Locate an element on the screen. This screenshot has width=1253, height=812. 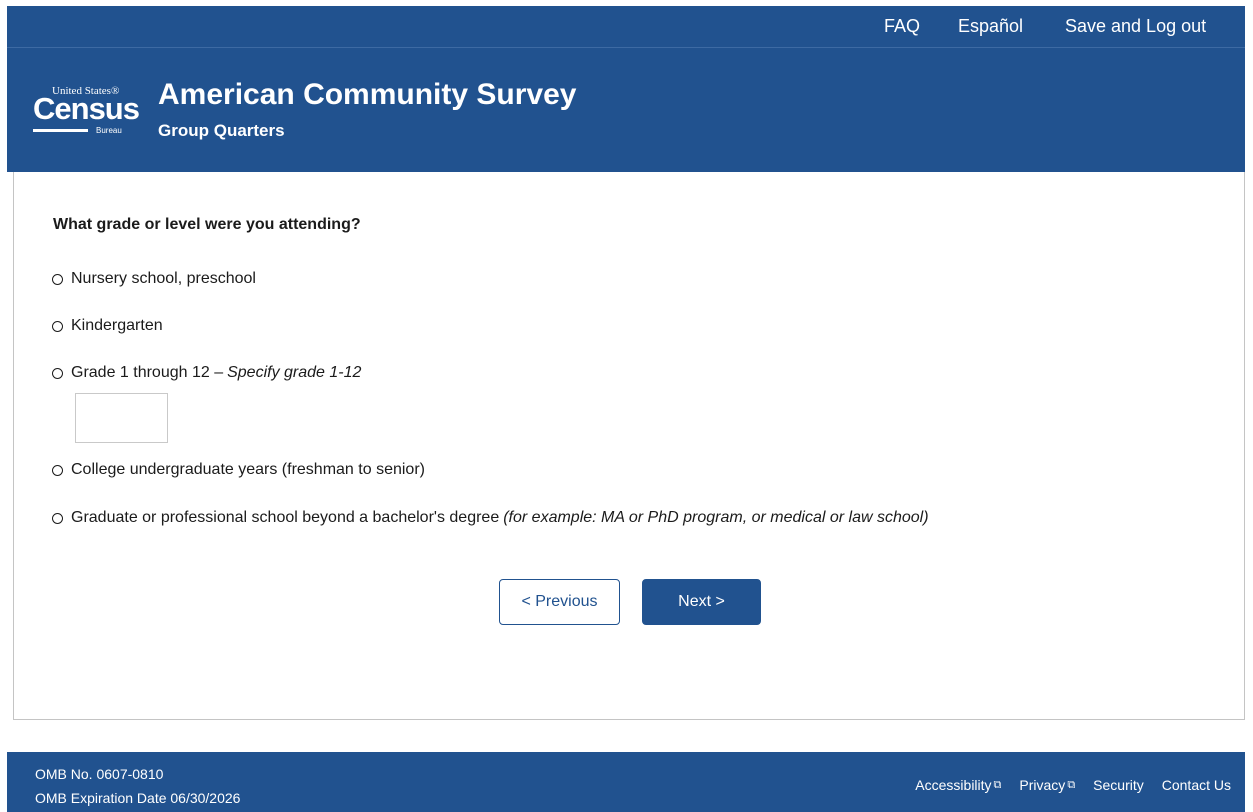
accessibility-link: Accessibility ⧉ is located at coordinates (958, 785).